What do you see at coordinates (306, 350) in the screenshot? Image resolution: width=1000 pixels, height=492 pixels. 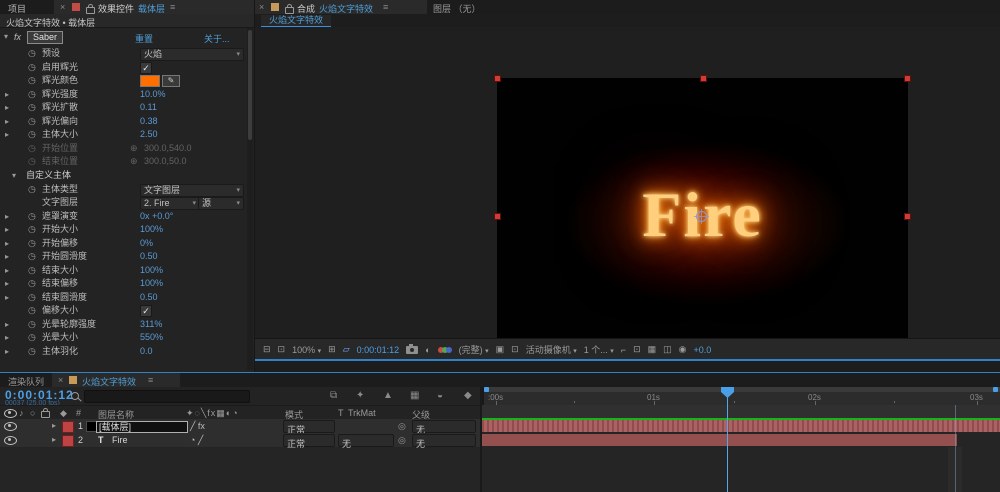 I see `zoom-select: 100% ▾` at bounding box center [306, 350].